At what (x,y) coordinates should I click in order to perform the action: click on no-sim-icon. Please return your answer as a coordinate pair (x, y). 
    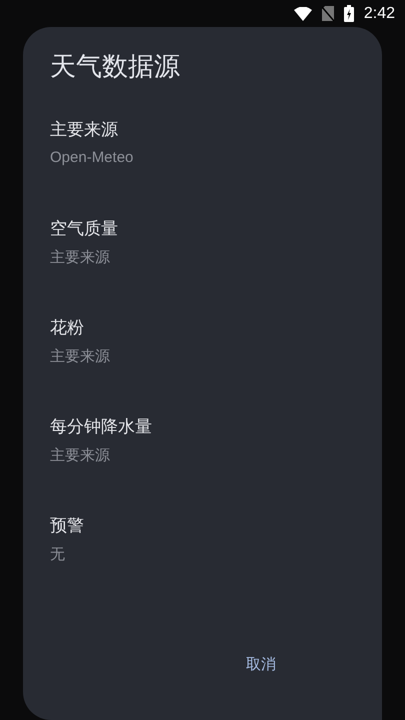
    Looking at the image, I should click on (328, 13).